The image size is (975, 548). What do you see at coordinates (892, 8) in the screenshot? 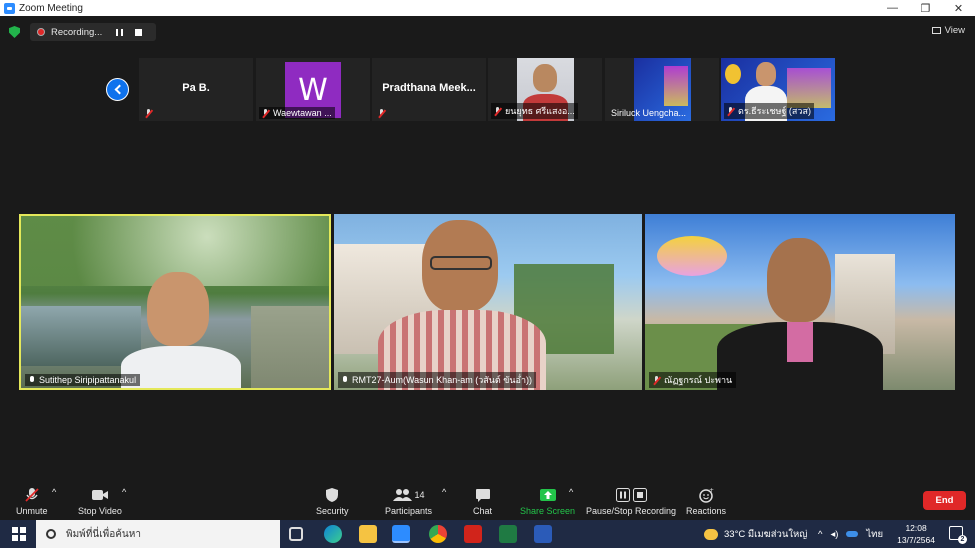
I see `minimize-button: —` at bounding box center [892, 8].